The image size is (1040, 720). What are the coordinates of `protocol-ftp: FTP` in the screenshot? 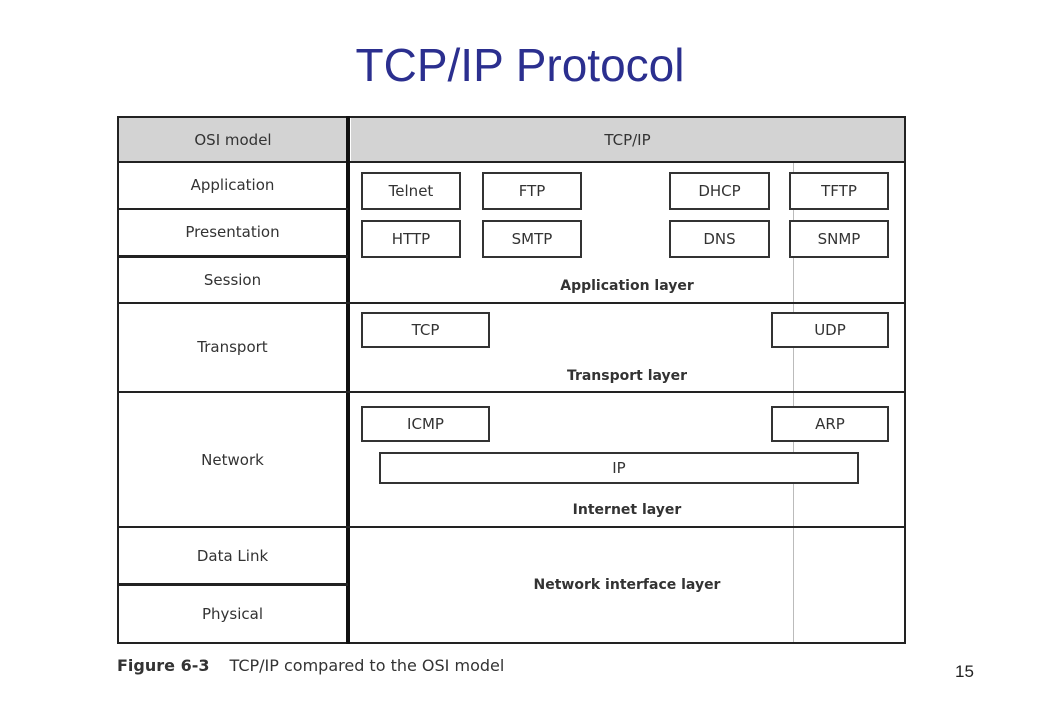 It's located at (532, 191).